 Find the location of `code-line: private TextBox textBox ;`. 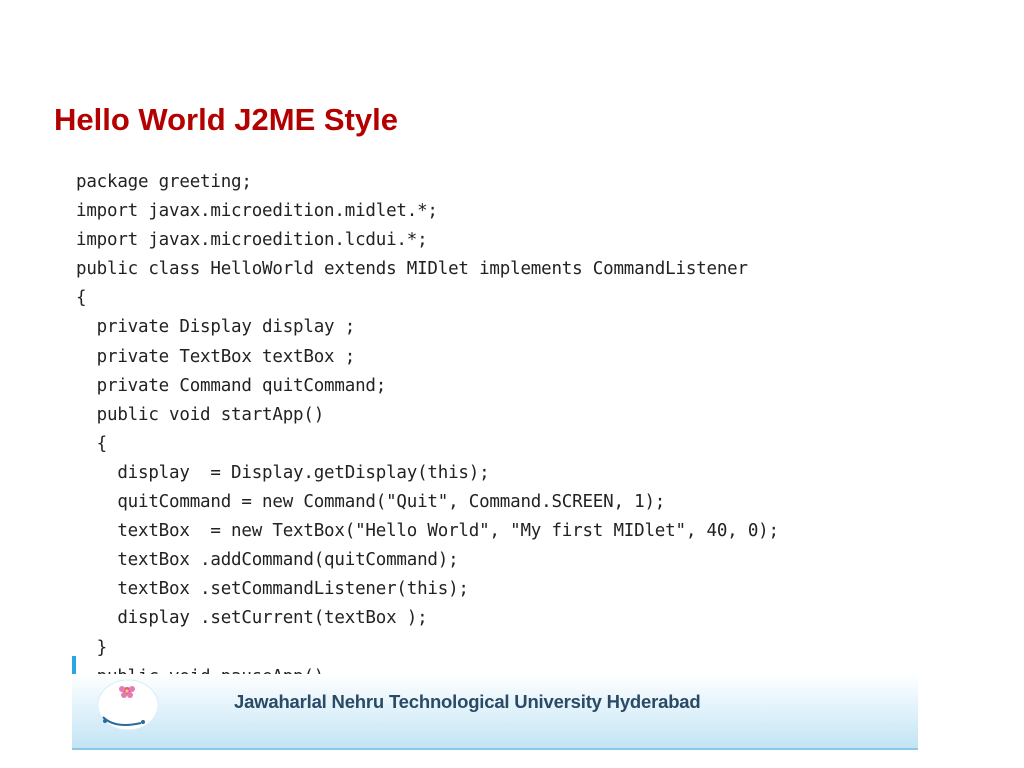

code-line: private TextBox textBox ; is located at coordinates (216, 356).